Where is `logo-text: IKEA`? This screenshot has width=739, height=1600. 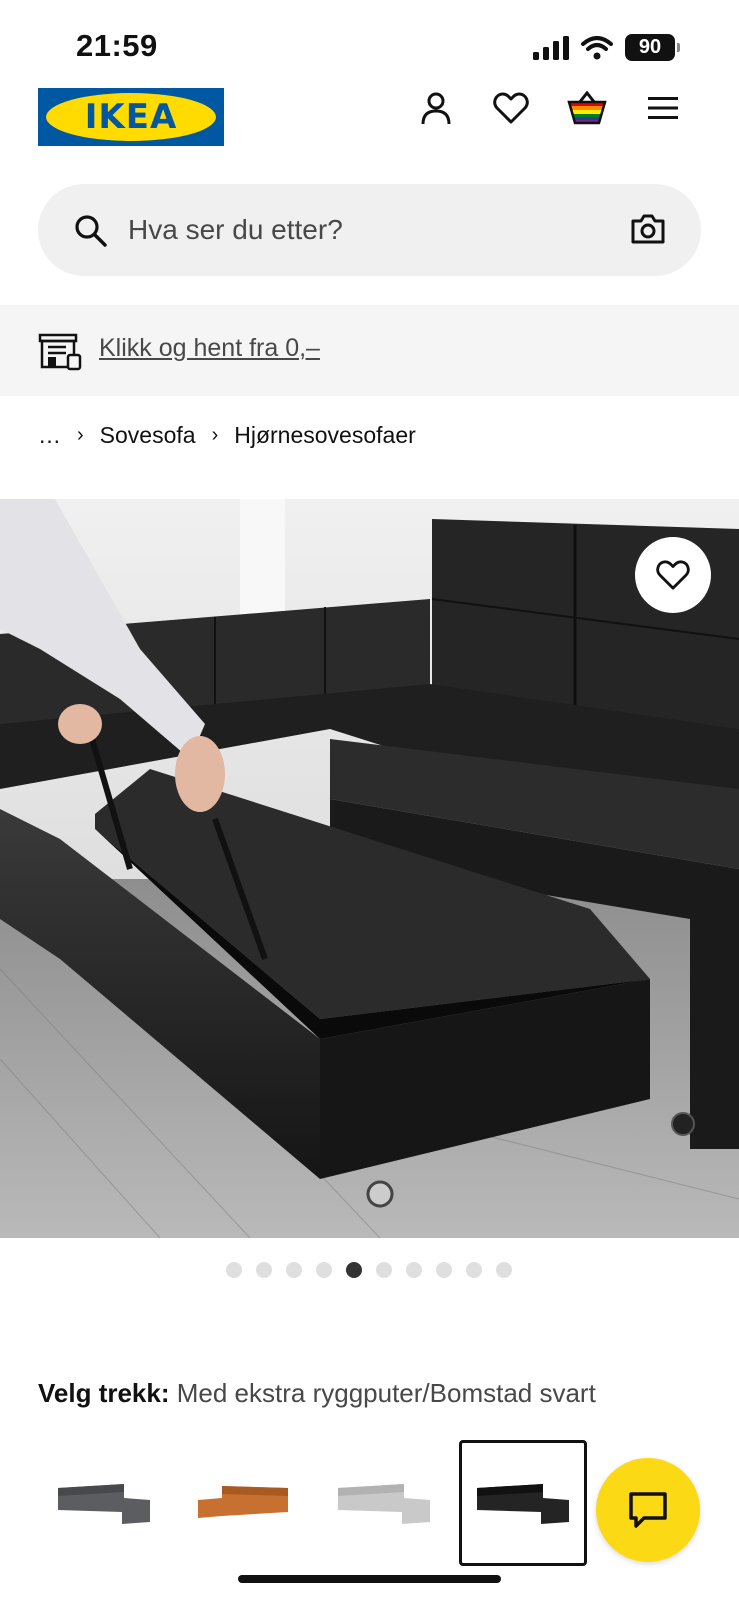
logo-text: IKEA is located at coordinates (131, 117).